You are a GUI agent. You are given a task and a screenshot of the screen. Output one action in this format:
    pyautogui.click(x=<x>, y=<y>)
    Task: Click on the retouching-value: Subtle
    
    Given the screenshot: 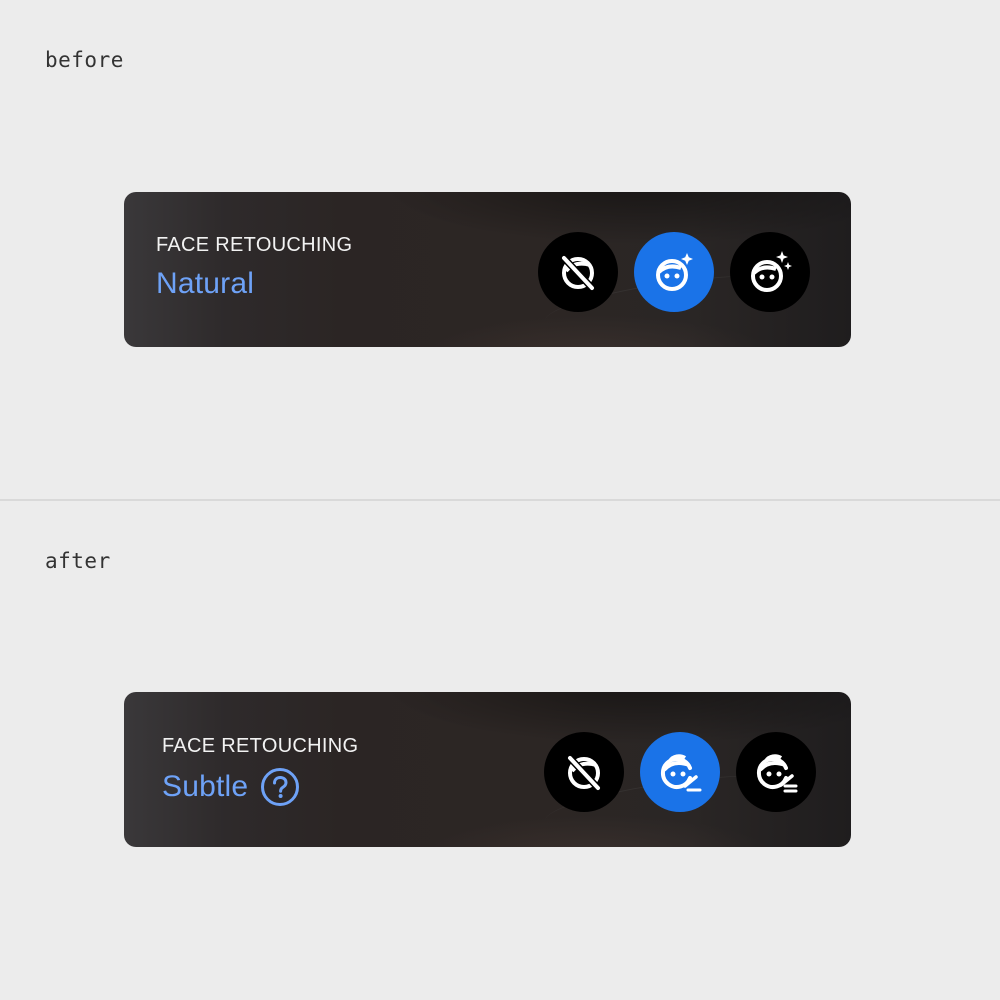 What is the action you would take?
    pyautogui.click(x=205, y=786)
    